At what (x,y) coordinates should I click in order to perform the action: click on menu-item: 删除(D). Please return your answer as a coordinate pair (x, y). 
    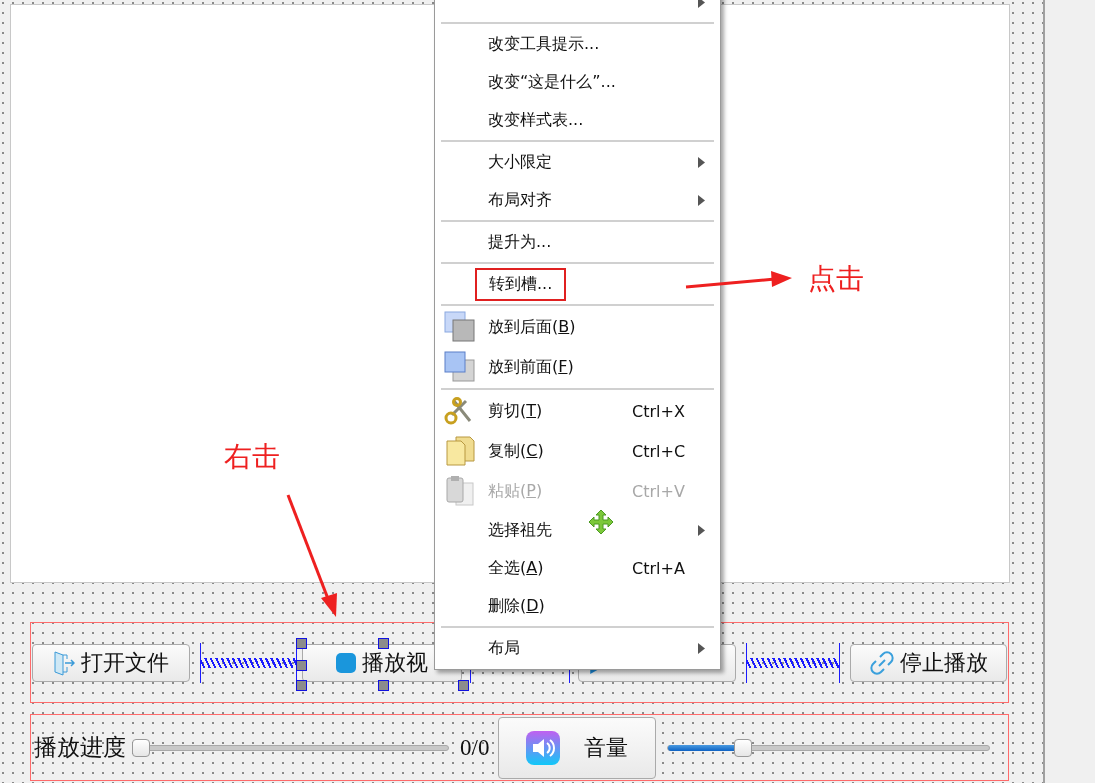
    Looking at the image, I should click on (577, 606).